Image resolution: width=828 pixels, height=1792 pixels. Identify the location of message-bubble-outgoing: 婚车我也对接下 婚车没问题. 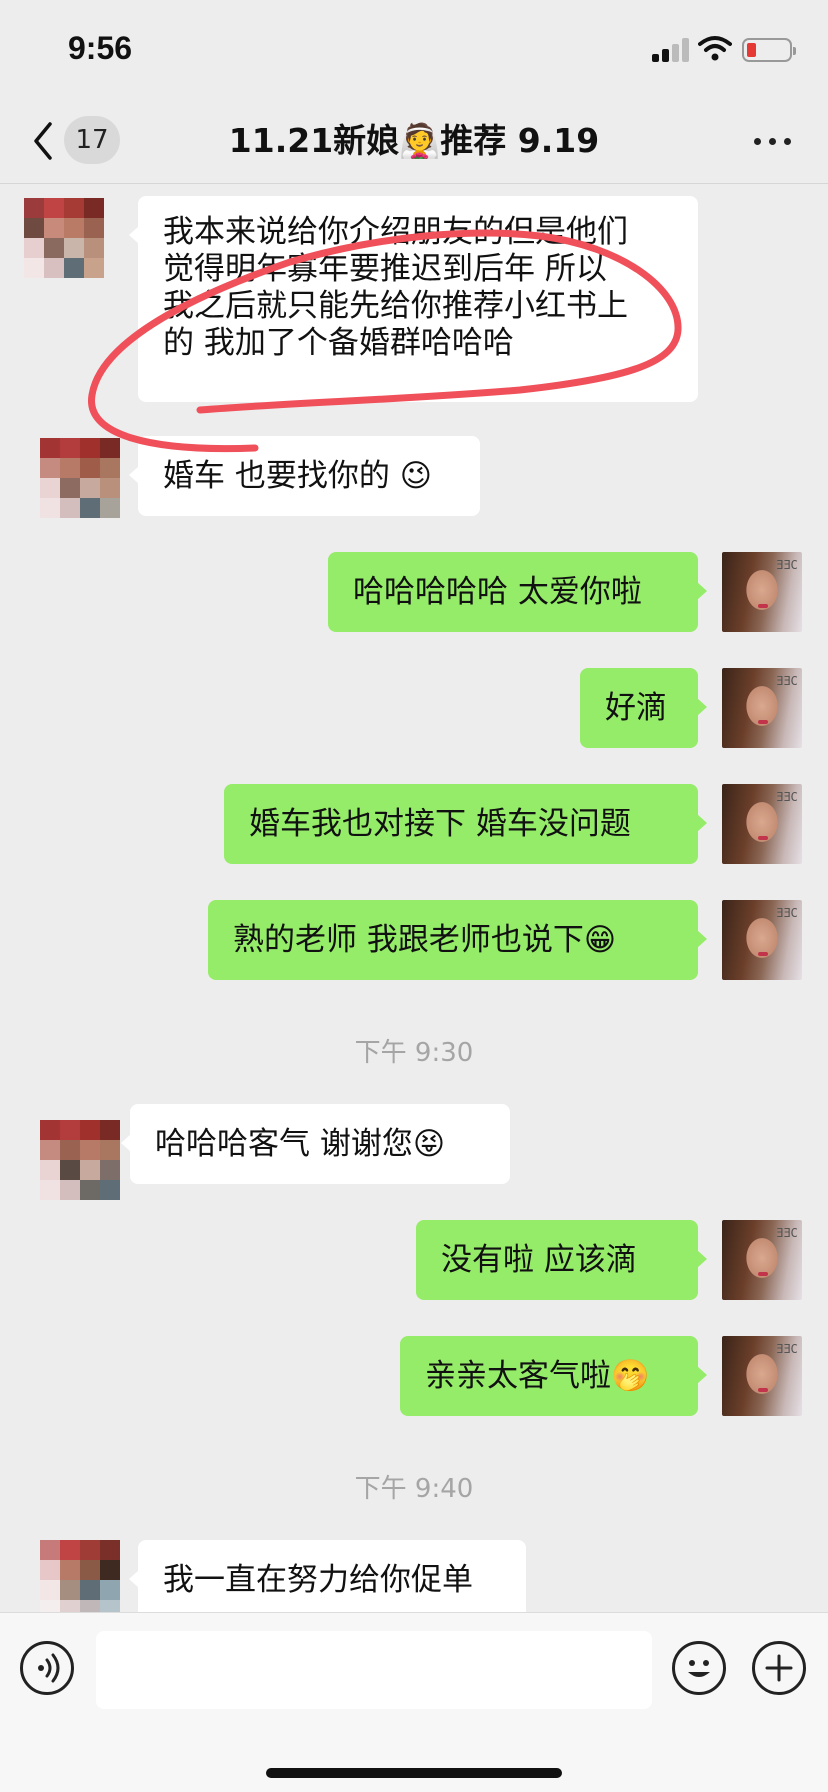
(465, 824).